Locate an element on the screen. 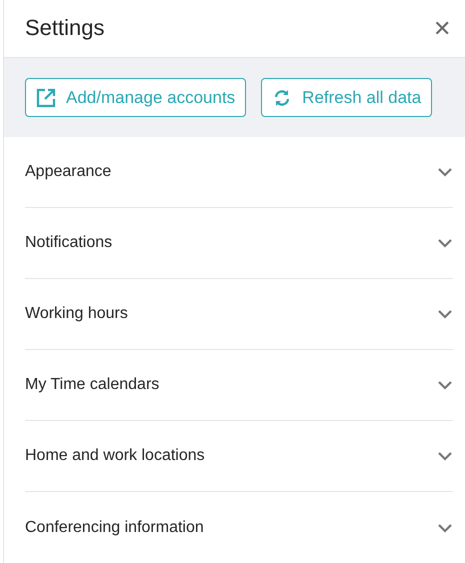  panel-title: Settings is located at coordinates (64, 28).